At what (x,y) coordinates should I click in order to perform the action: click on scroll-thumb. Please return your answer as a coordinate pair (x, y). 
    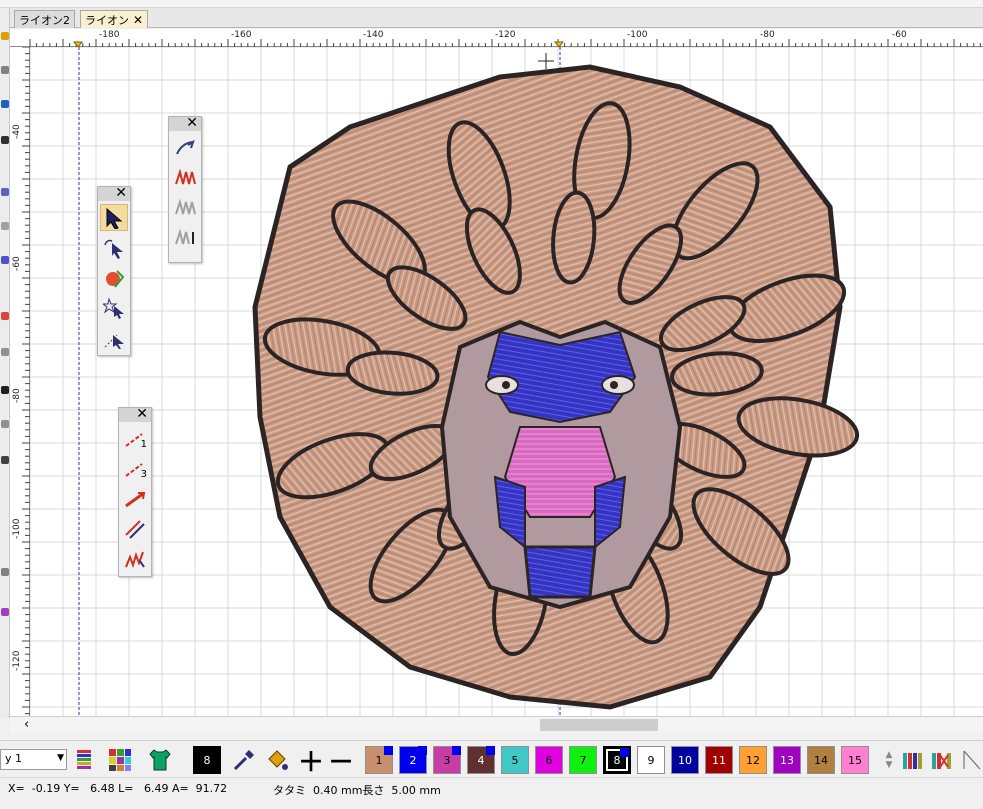
    Looking at the image, I should click on (599, 725).